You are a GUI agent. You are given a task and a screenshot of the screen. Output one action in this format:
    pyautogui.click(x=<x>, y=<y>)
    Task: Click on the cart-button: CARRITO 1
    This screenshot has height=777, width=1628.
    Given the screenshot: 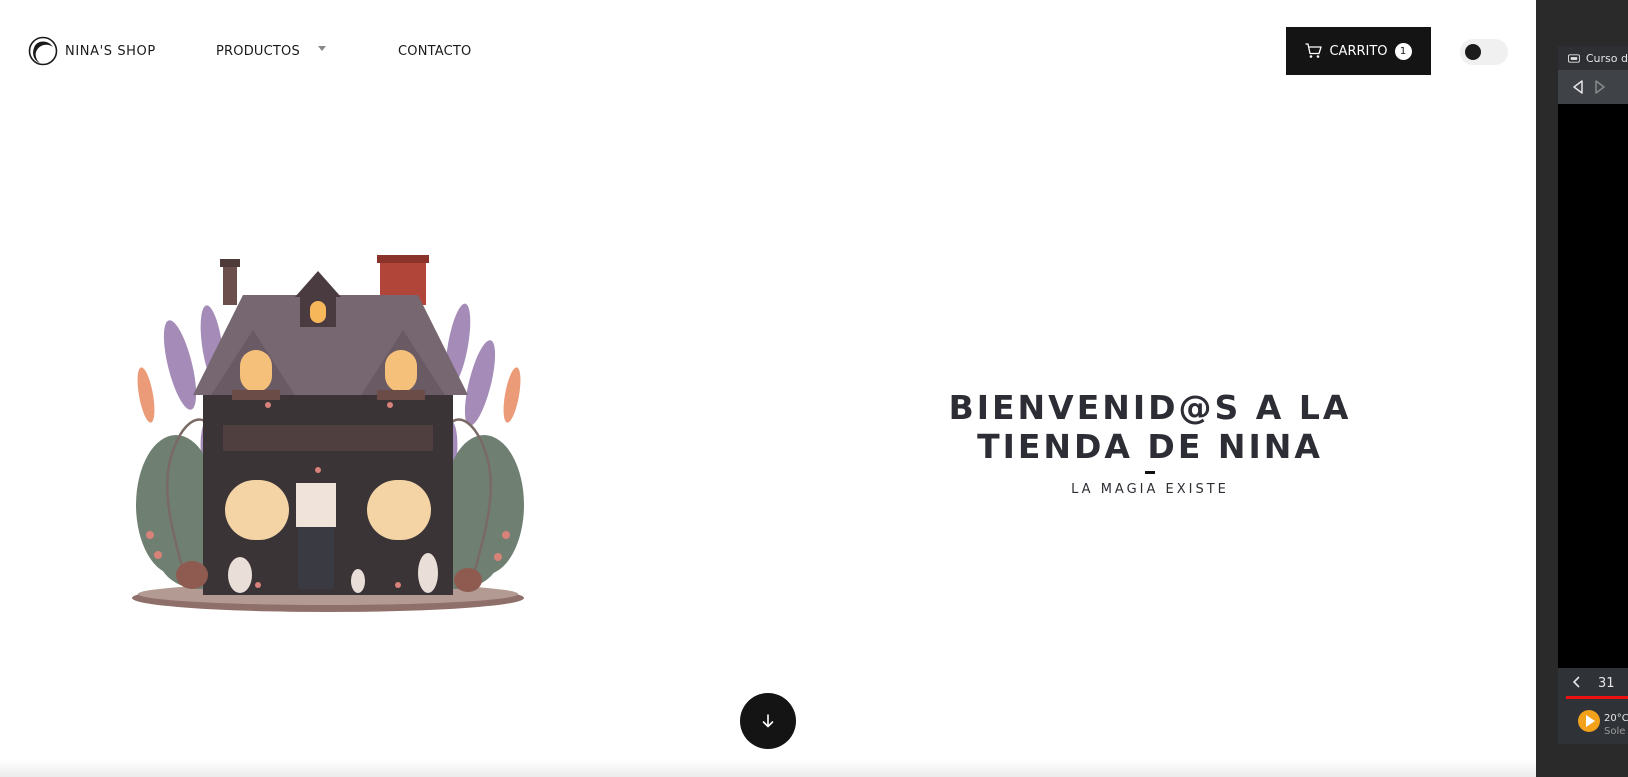 What is the action you would take?
    pyautogui.click(x=1358, y=51)
    